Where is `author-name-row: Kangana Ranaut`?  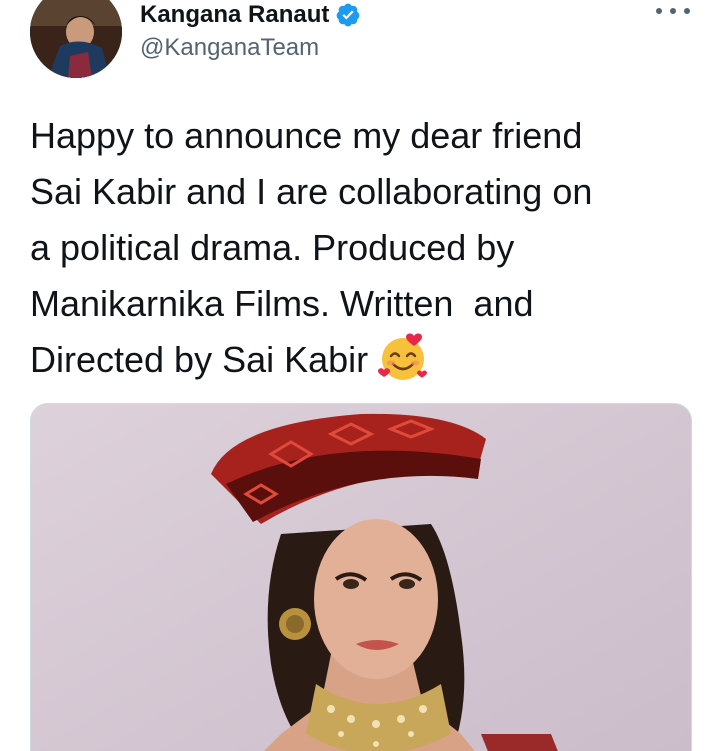
author-name-row: Kangana Ranaut is located at coordinates (250, 15).